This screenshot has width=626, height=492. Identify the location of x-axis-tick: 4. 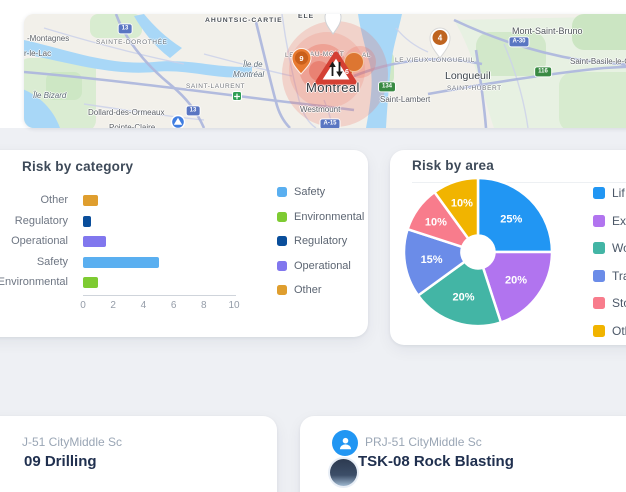
(143, 305).